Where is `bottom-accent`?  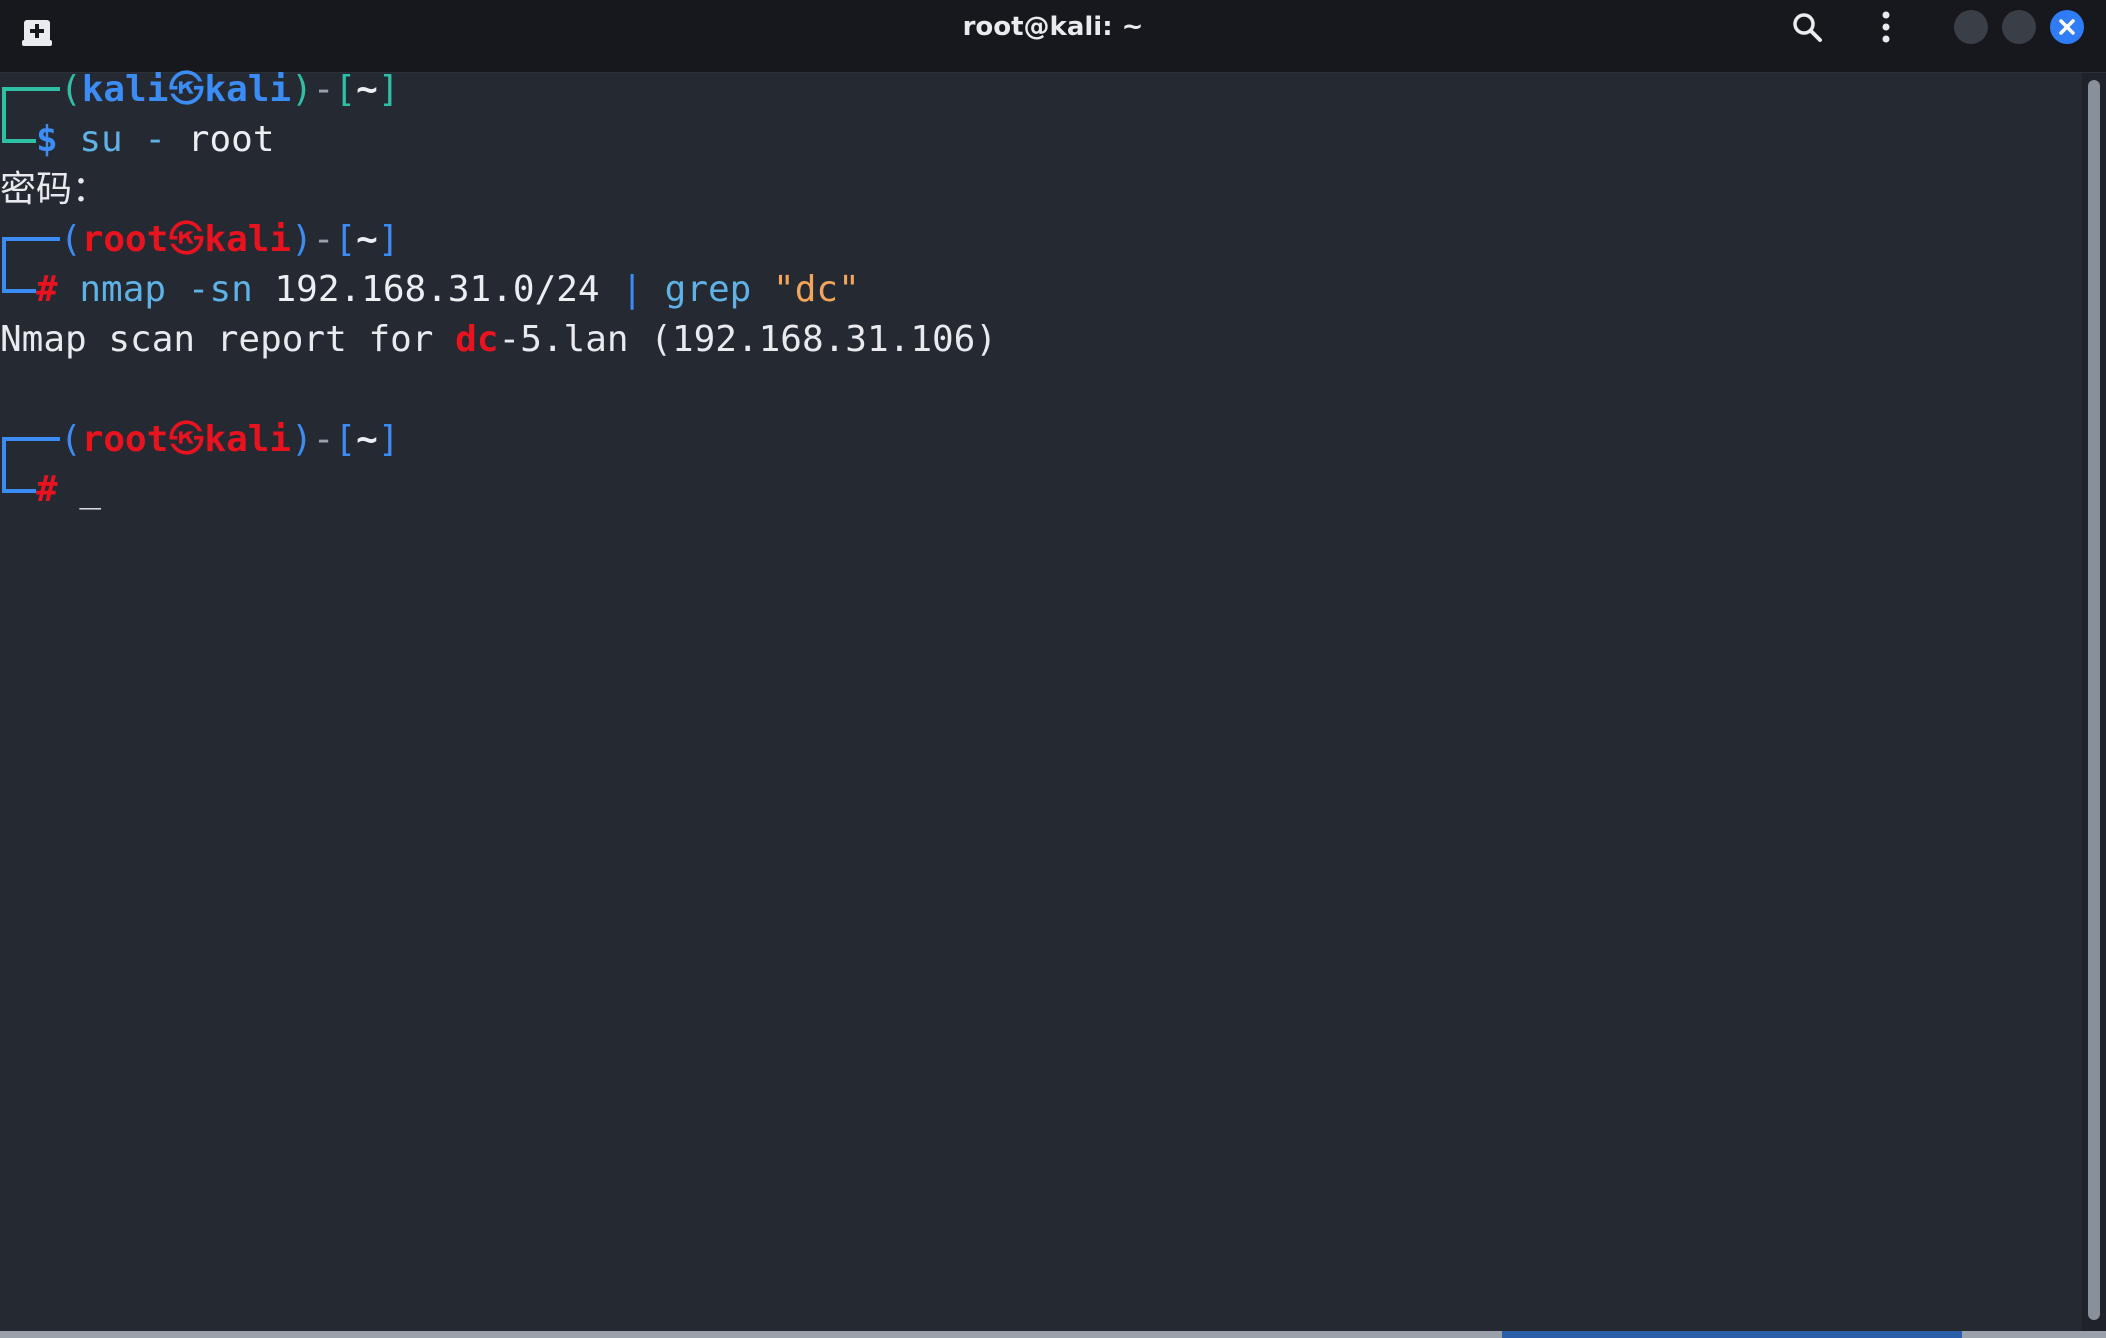 bottom-accent is located at coordinates (1732, 1334).